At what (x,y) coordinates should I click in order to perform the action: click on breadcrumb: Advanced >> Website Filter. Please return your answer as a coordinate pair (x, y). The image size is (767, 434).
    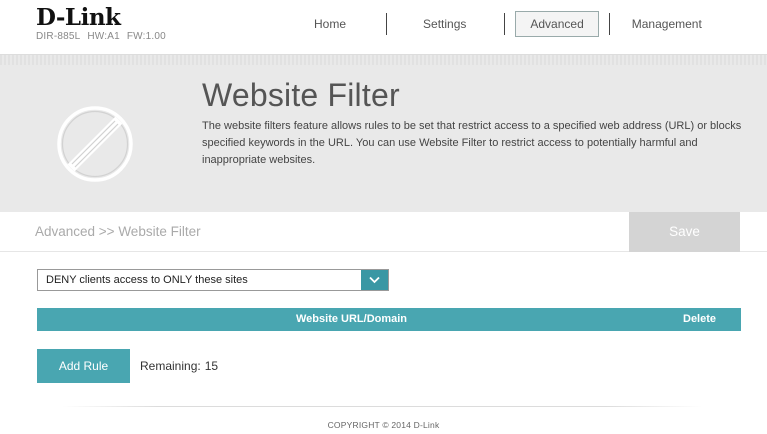
    Looking at the image, I should click on (118, 231).